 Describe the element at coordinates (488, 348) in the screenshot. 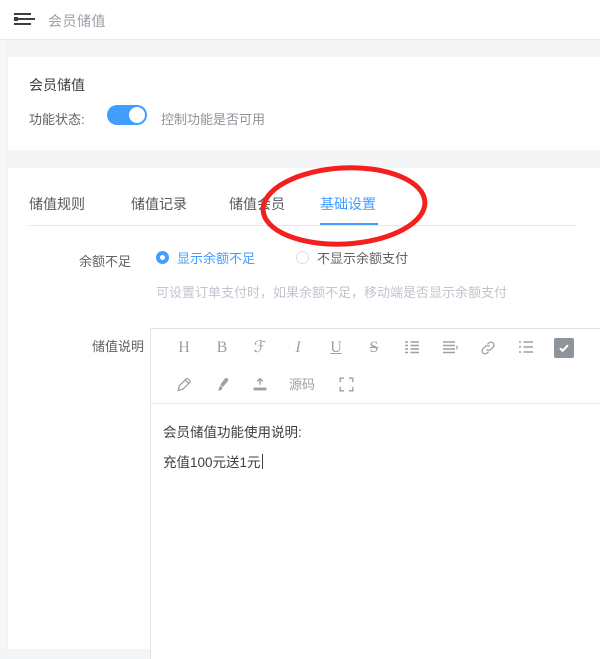

I see `link-icon` at that location.